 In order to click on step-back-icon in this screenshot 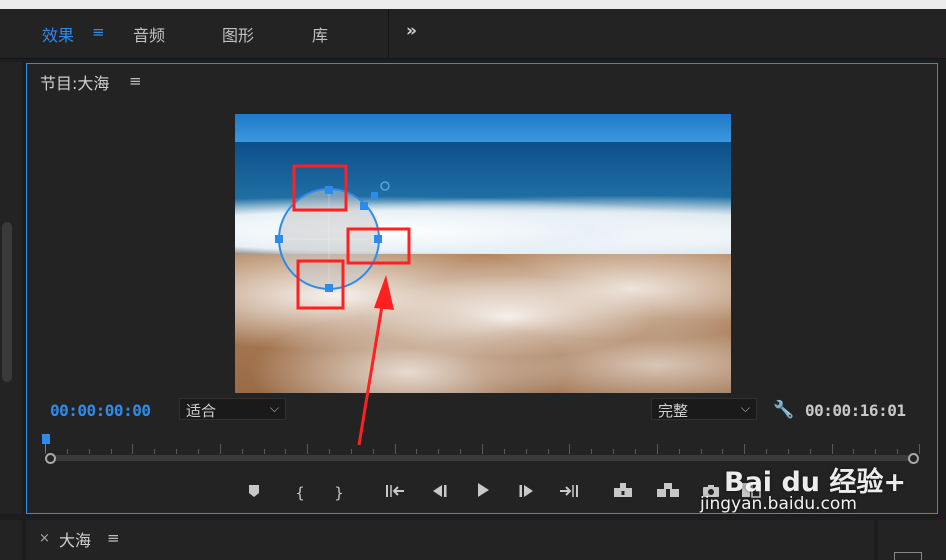, I will do `click(439, 493)`.